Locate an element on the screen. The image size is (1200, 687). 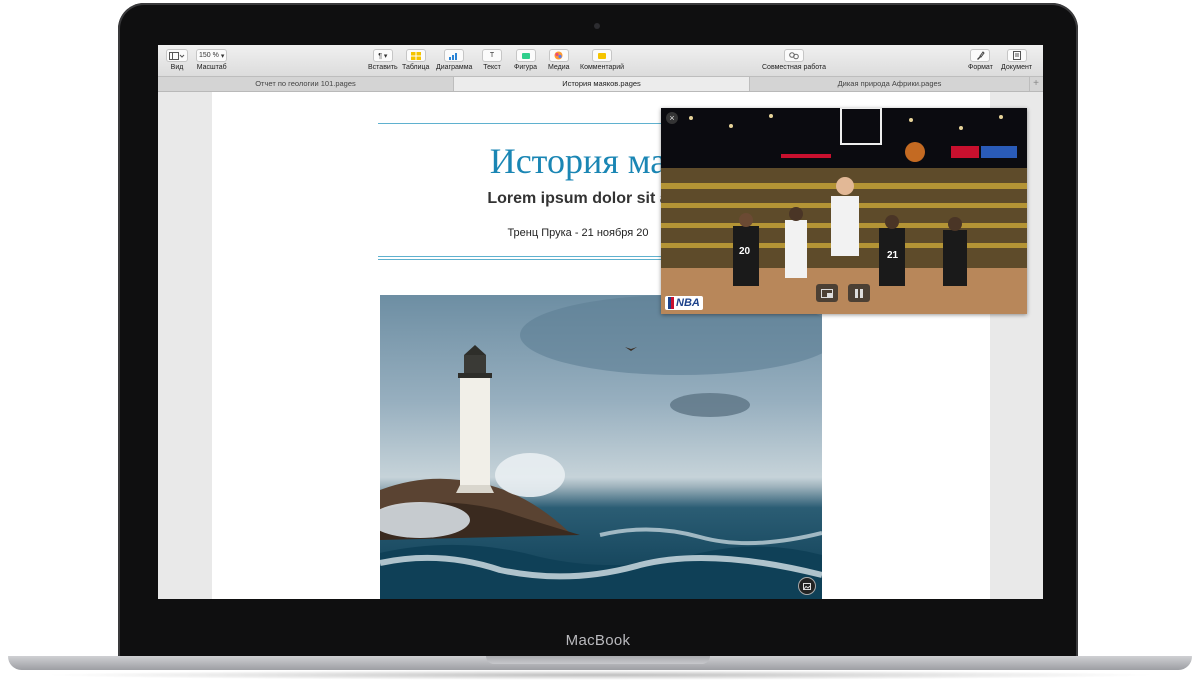
laptop-notch is located at coordinates (598, 660).